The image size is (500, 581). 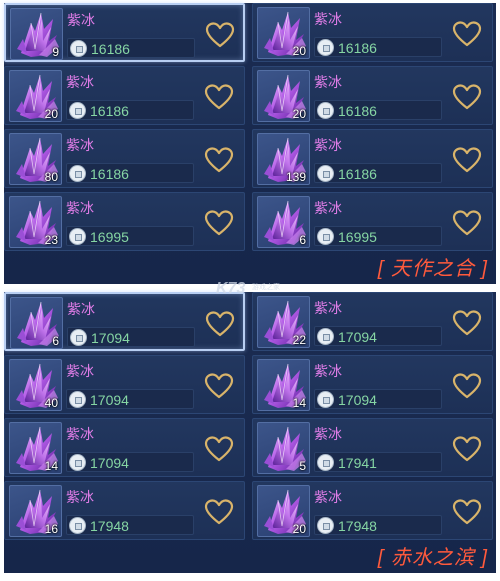 What do you see at coordinates (378, 525) in the screenshot?
I see `price-box: 17948` at bounding box center [378, 525].